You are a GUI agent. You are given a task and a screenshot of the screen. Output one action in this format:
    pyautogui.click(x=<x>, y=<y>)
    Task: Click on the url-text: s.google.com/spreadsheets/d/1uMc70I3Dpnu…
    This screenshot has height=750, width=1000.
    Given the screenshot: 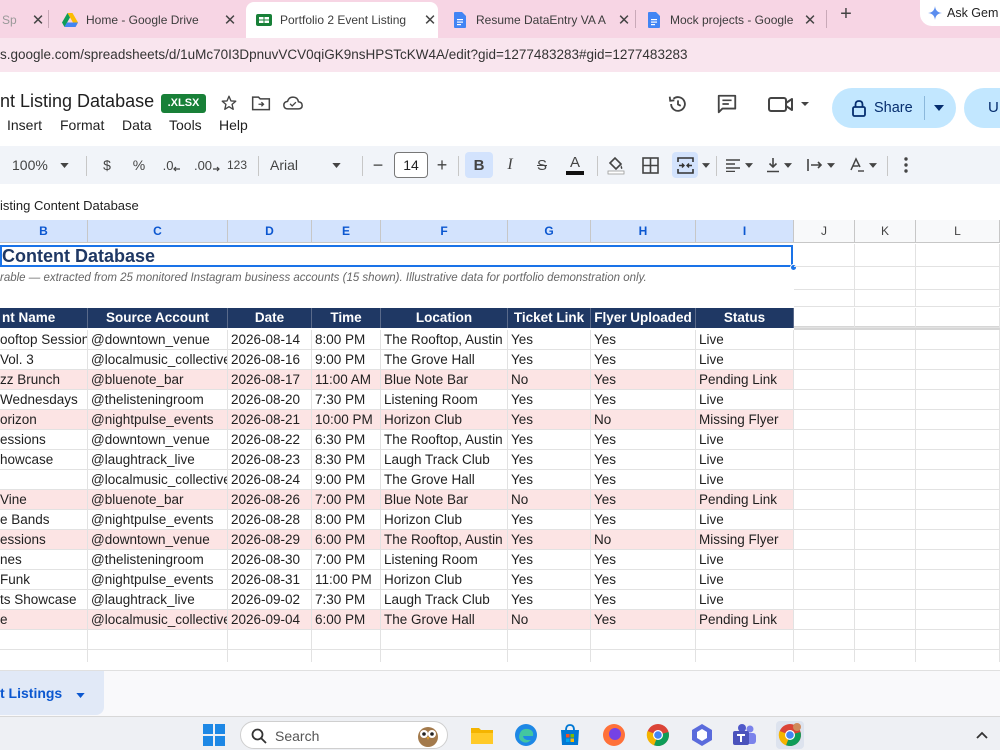 What is the action you would take?
    pyautogui.click(x=343, y=54)
    